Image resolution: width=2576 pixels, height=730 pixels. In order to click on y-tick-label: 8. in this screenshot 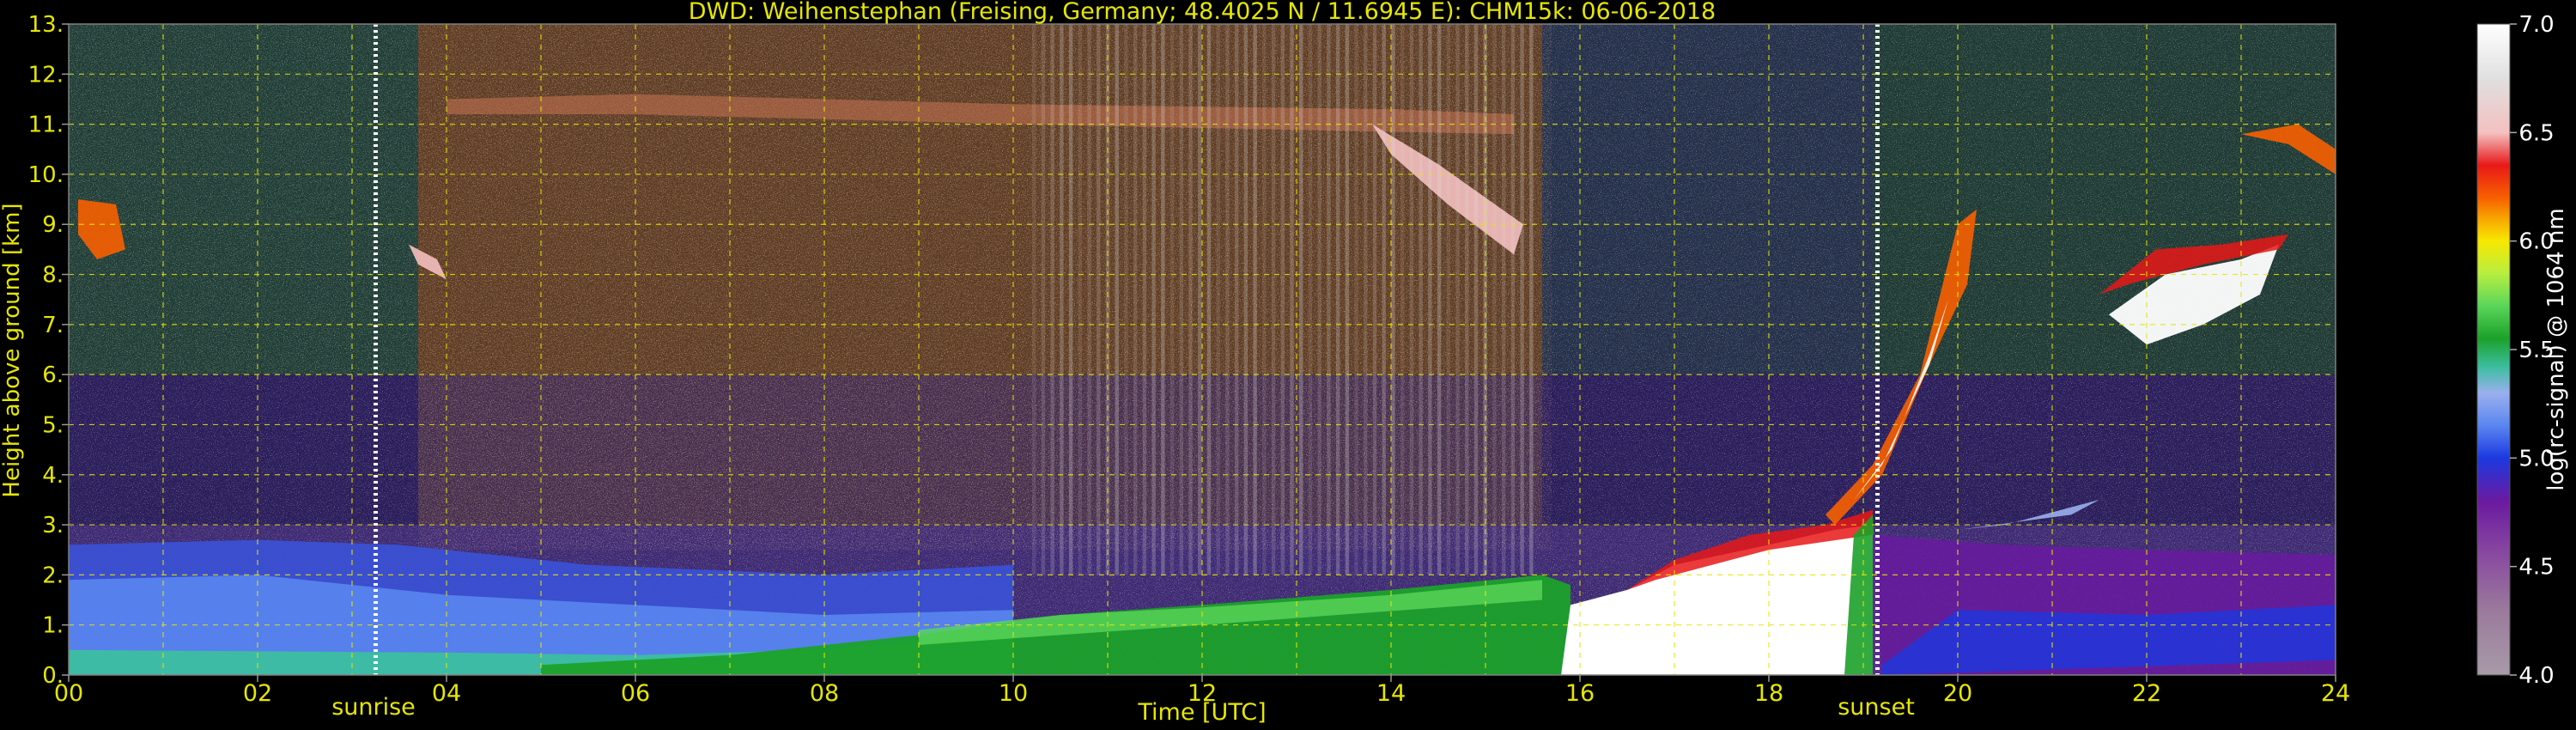, I will do `click(53, 276)`.